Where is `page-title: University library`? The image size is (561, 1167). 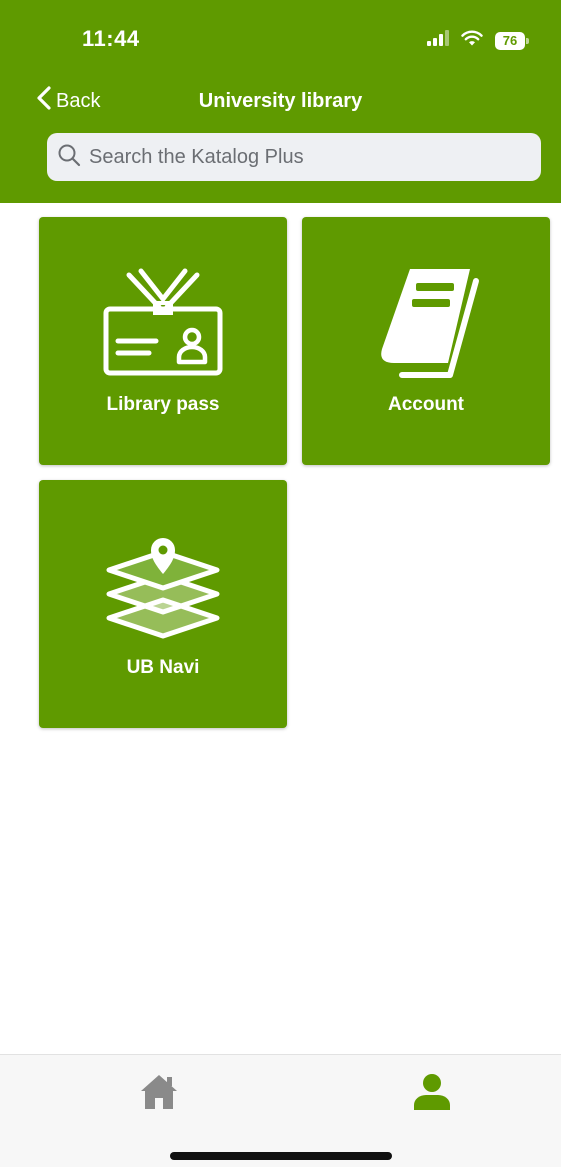
page-title: University library is located at coordinates (280, 101).